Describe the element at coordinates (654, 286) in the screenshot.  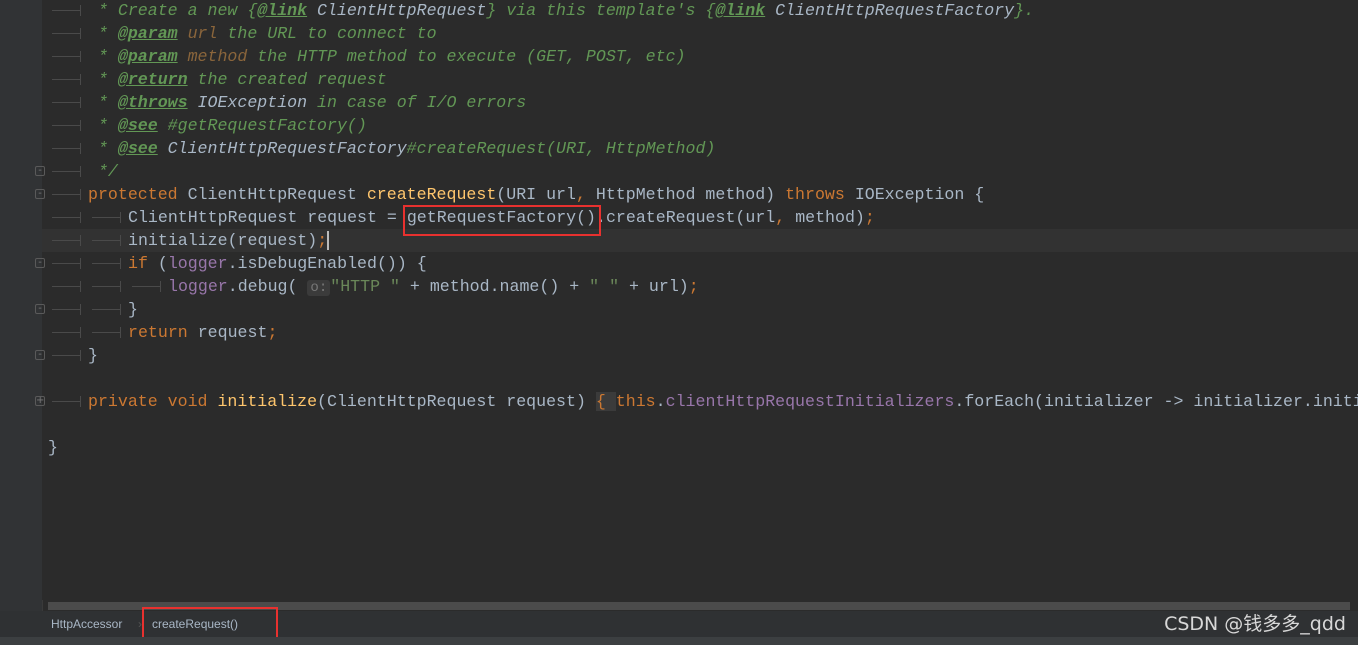
I see `code-token: + url)` at that location.